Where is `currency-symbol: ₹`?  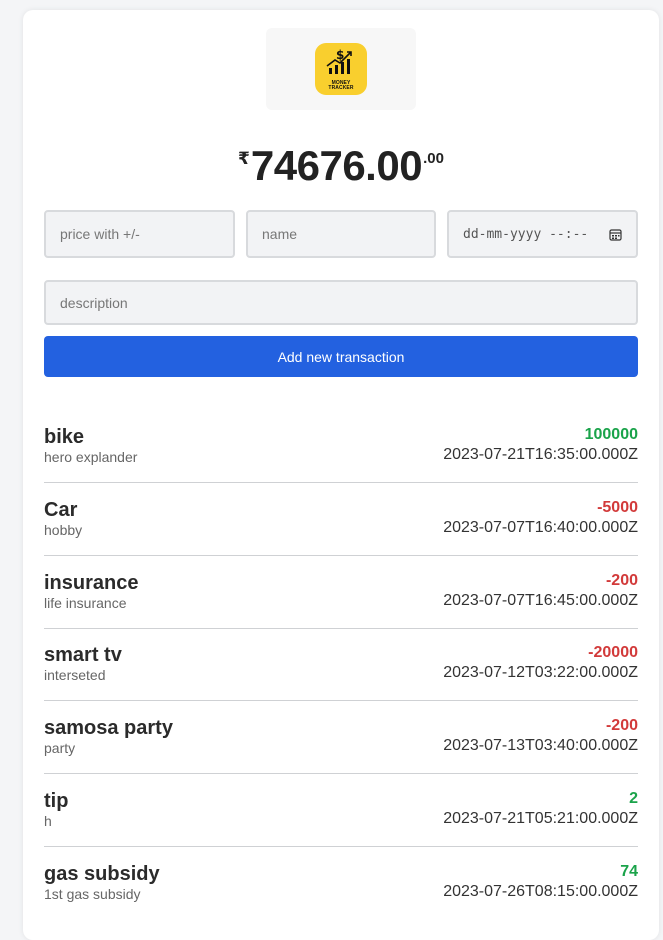
currency-symbol: ₹ is located at coordinates (244, 158).